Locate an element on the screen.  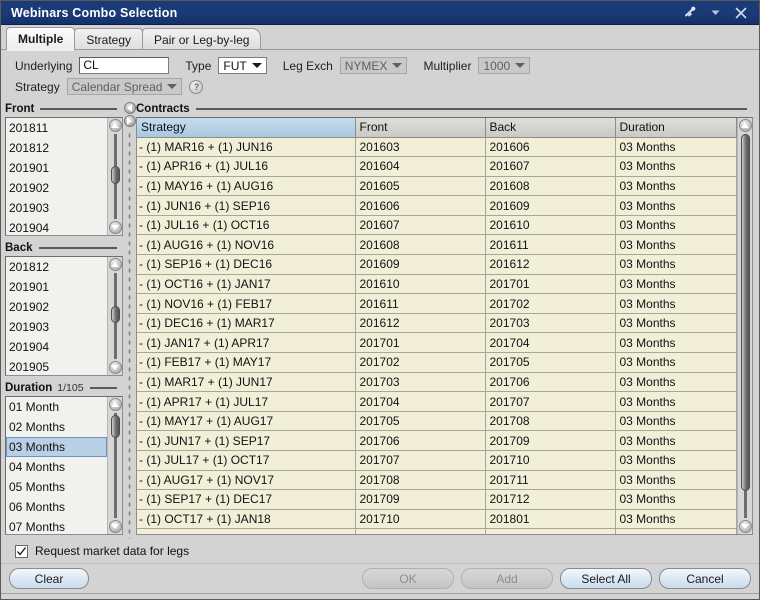
front-divider is located at coordinates (78, 109).